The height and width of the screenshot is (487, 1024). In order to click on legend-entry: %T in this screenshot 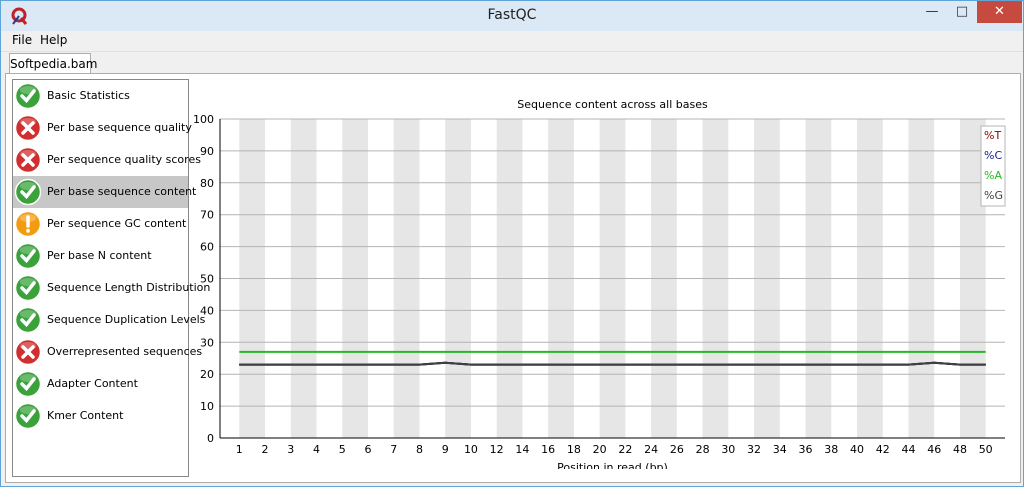, I will do `click(992, 135)`.